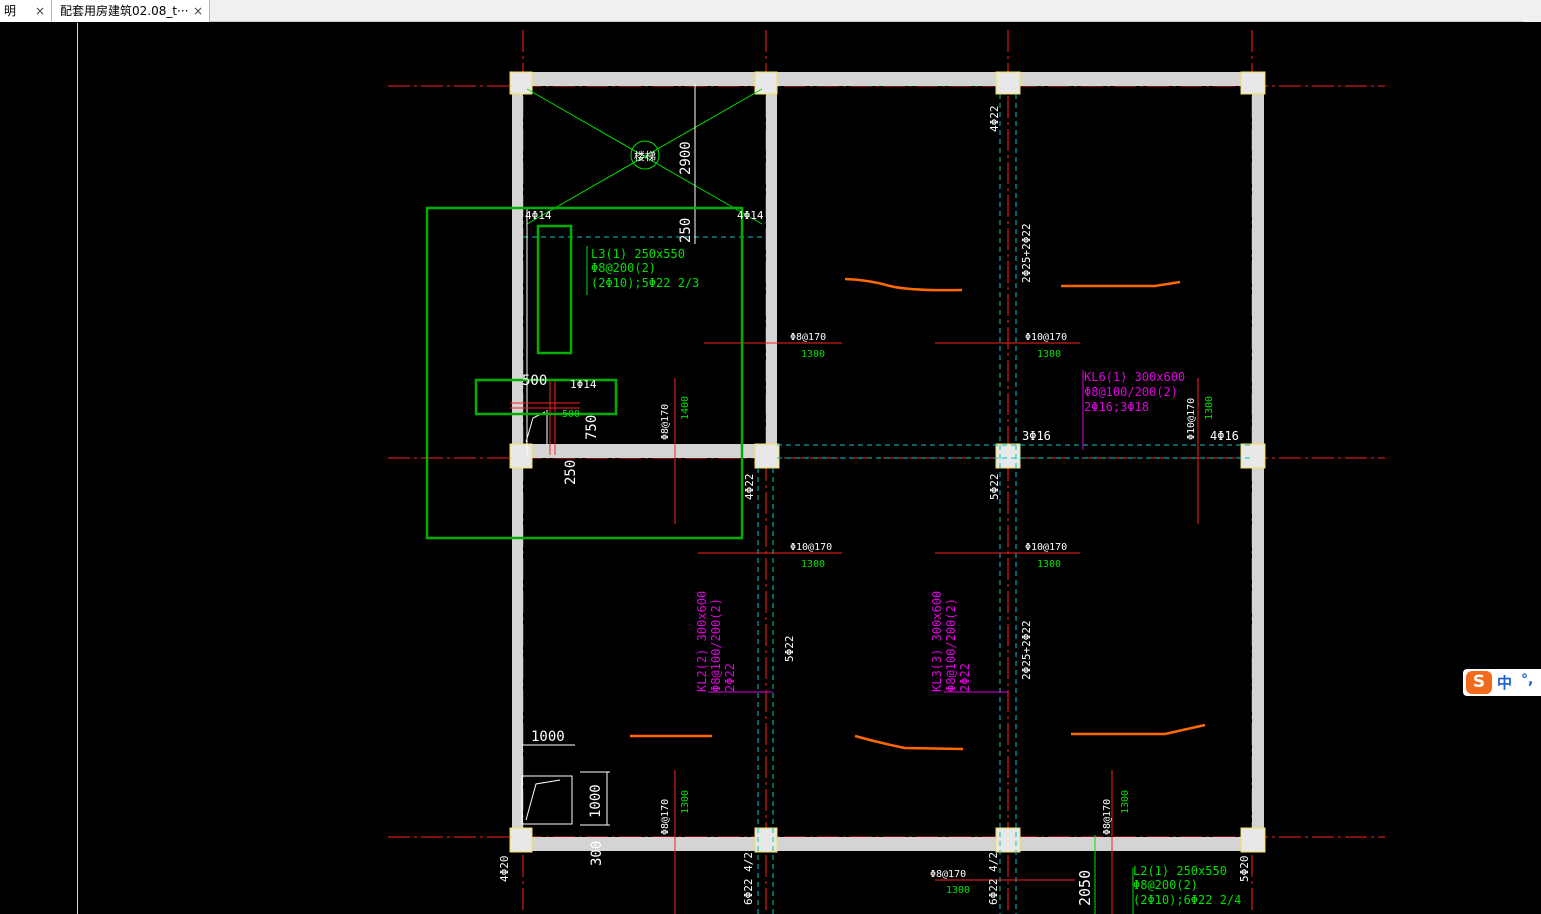  What do you see at coordinates (26, 11) in the screenshot?
I see `tab-document-1: 明 ×` at bounding box center [26, 11].